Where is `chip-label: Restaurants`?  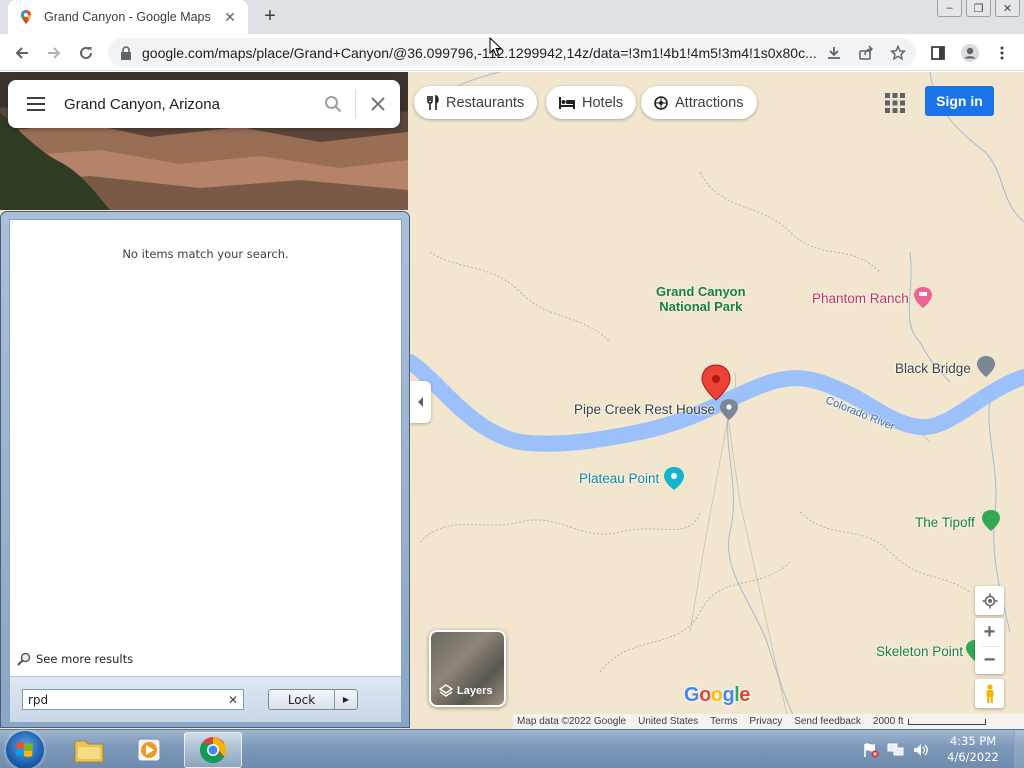 chip-label: Restaurants is located at coordinates (485, 102).